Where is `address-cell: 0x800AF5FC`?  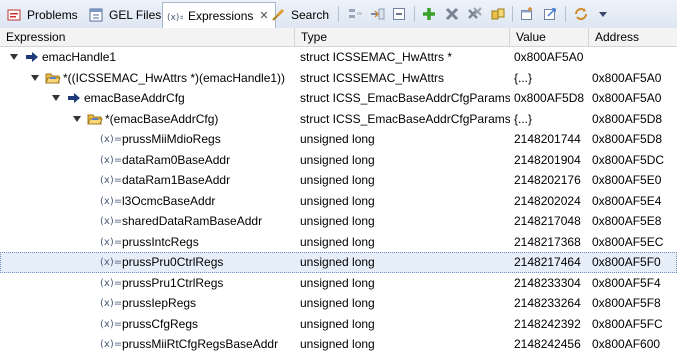 address-cell: 0x800AF5FC is located at coordinates (627, 323).